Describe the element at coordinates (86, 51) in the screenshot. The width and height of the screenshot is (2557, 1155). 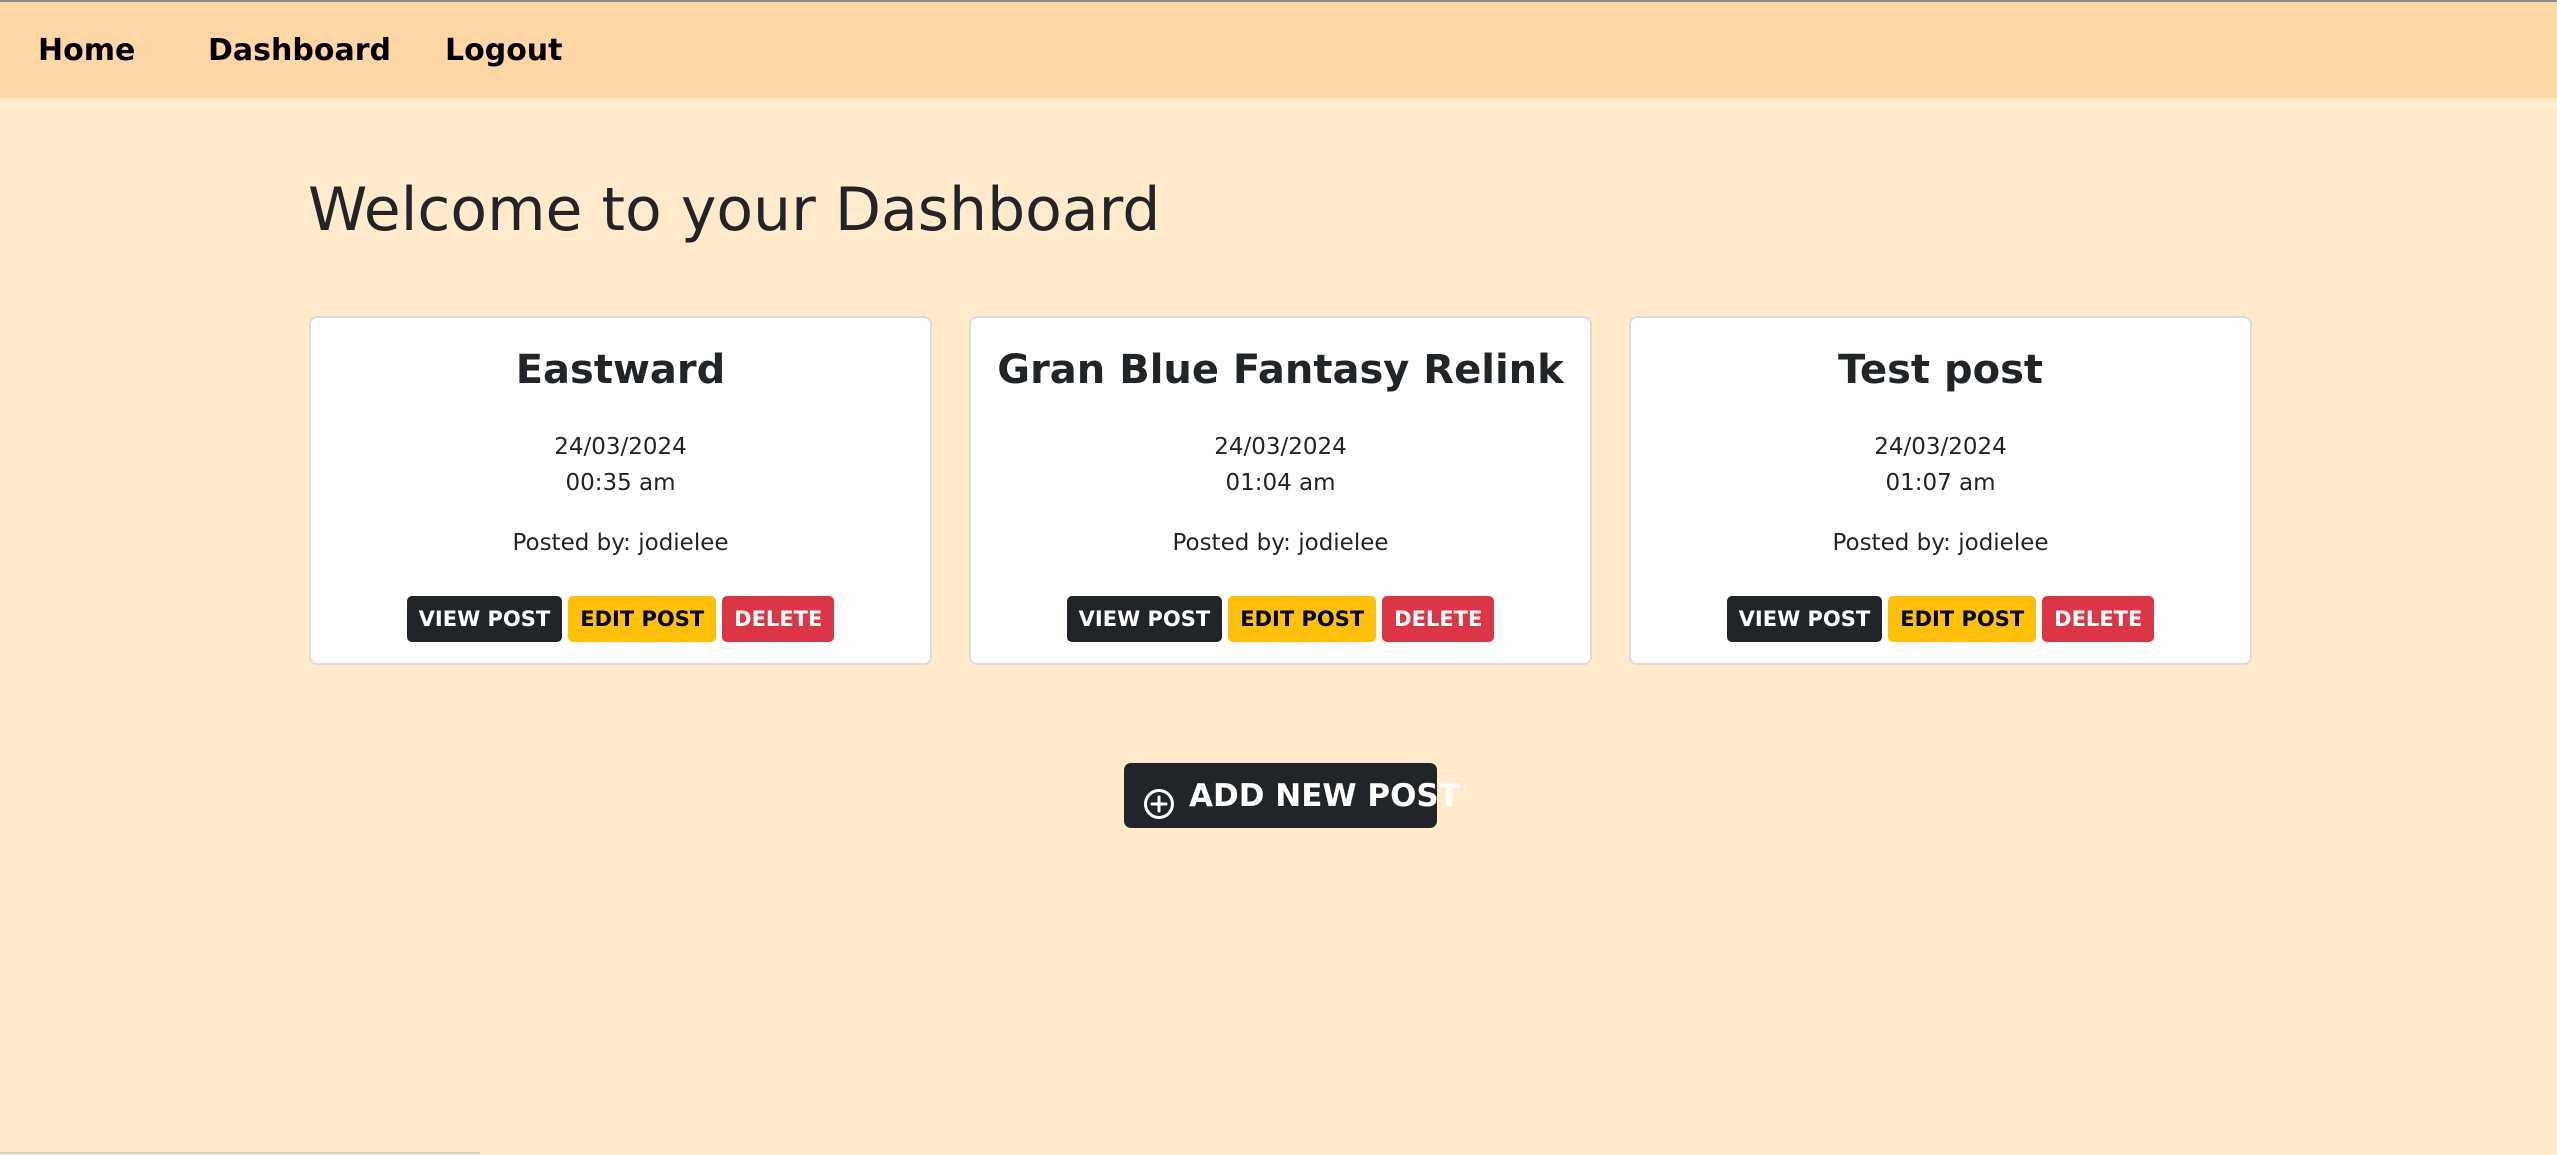
I see `nav-home-link: Home` at that location.